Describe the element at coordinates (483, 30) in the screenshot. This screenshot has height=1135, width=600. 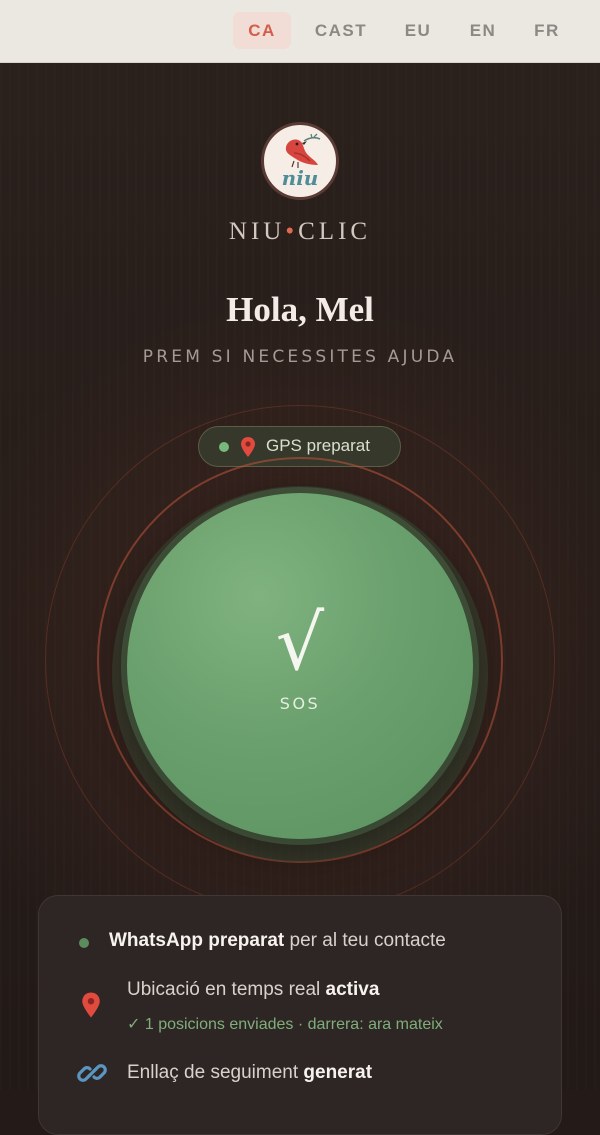
I see `lang-en-button: EN` at that location.